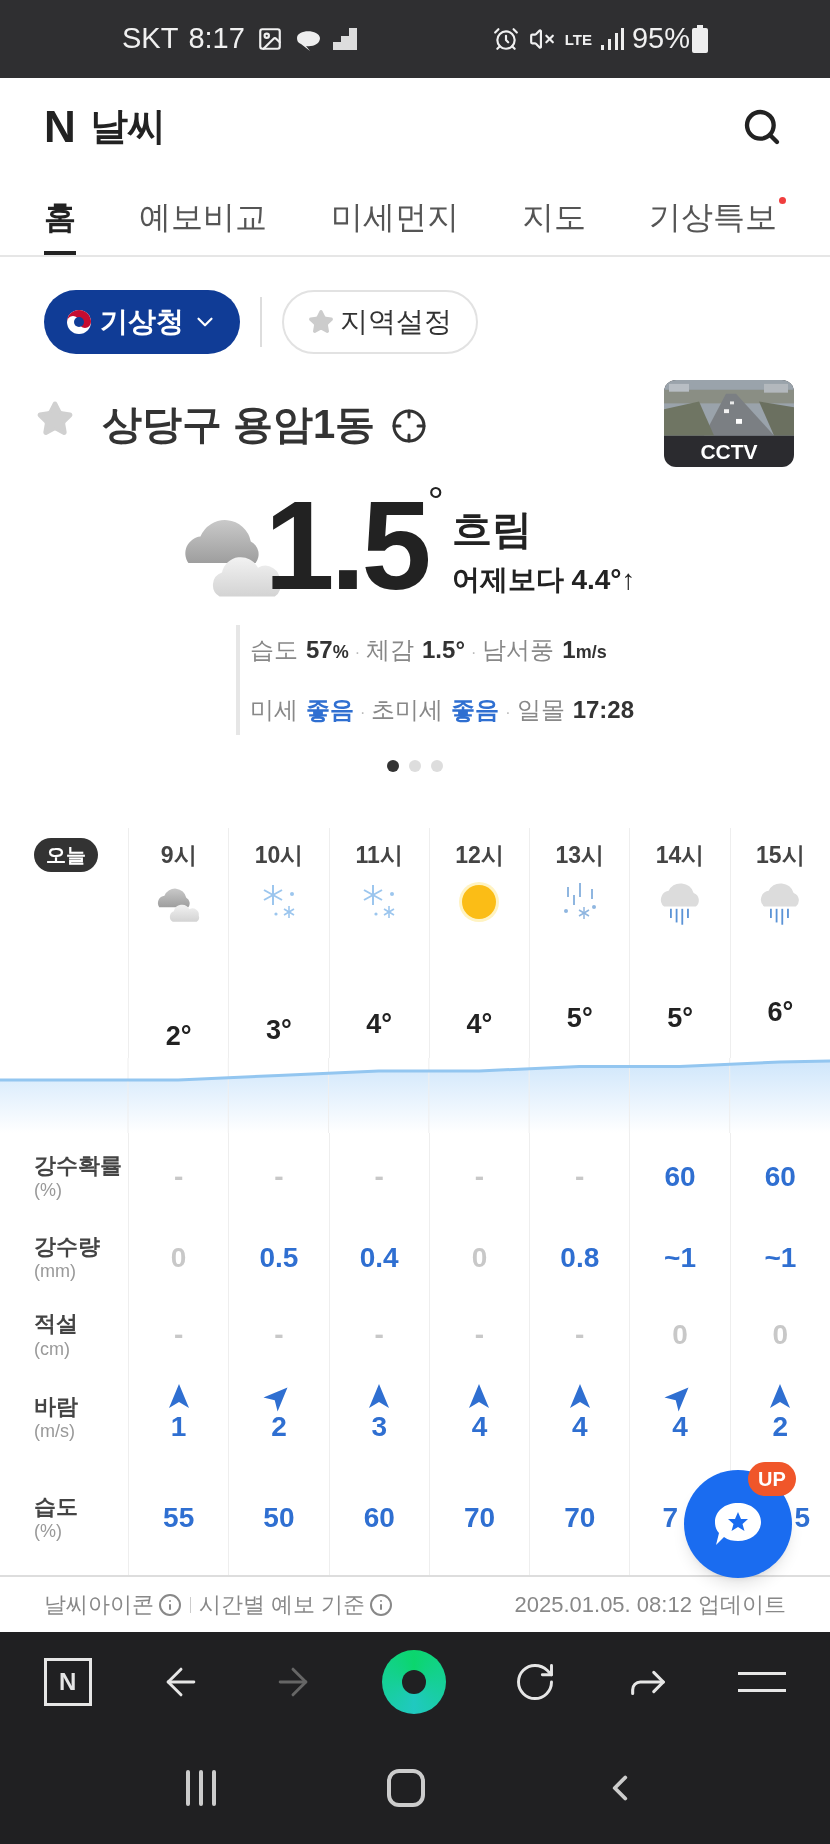 The width and height of the screenshot is (830, 1844). Describe the element at coordinates (394, 215) in the screenshot. I see `tab: 미세먼지` at that location.